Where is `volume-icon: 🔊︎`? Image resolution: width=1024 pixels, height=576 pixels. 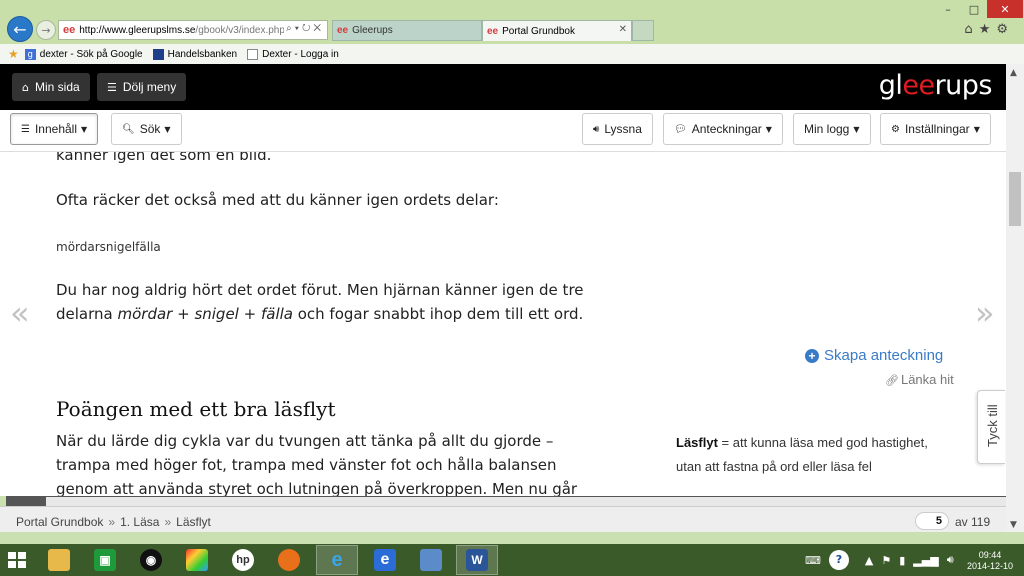 volume-icon: 🔊︎ is located at coordinates (950, 560).